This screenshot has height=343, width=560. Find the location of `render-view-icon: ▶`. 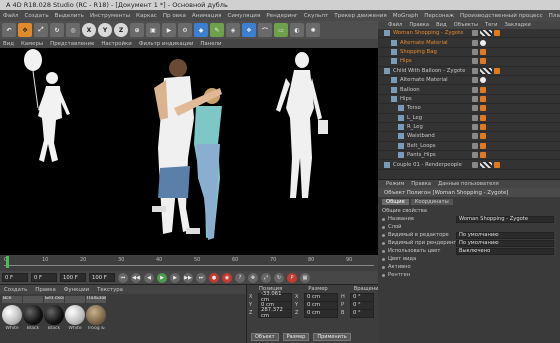

render-view-icon: ▶ is located at coordinates (169, 30).